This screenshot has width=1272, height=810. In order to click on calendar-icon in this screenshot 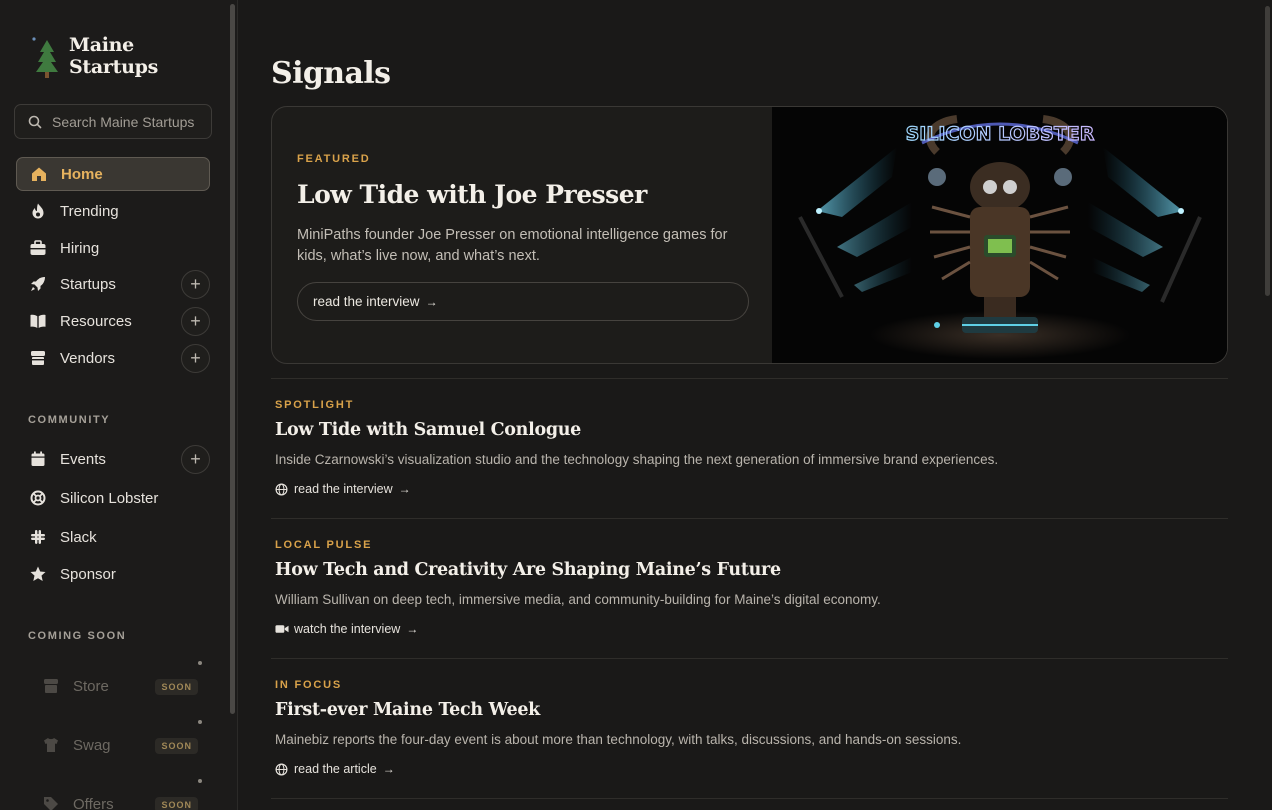, I will do `click(38, 459)`.